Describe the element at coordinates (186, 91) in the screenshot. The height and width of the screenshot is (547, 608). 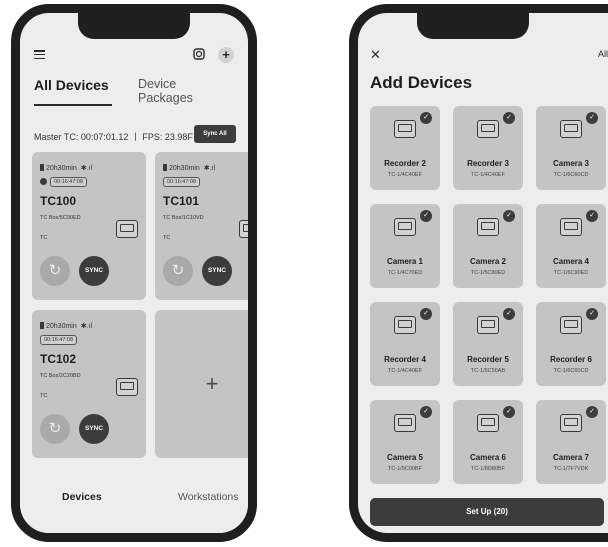
I see `tab-device-packages: Device Packages` at that location.